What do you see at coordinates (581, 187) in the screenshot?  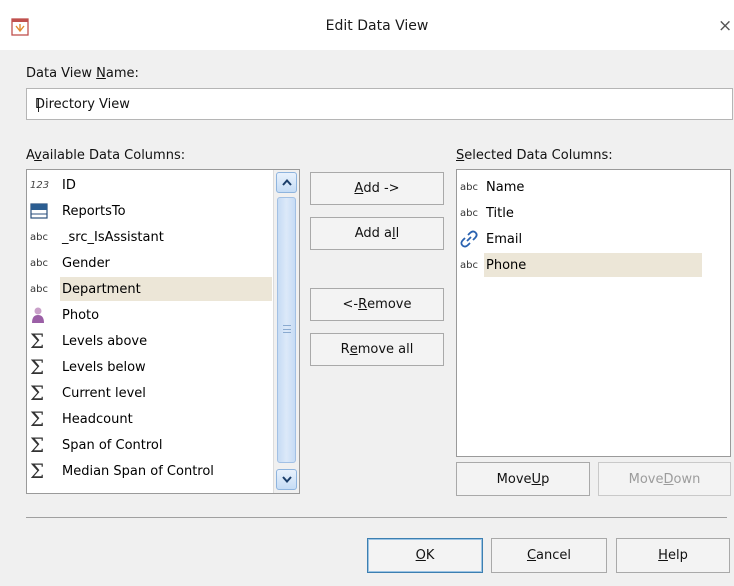 I see `list-item: abc Name` at bounding box center [581, 187].